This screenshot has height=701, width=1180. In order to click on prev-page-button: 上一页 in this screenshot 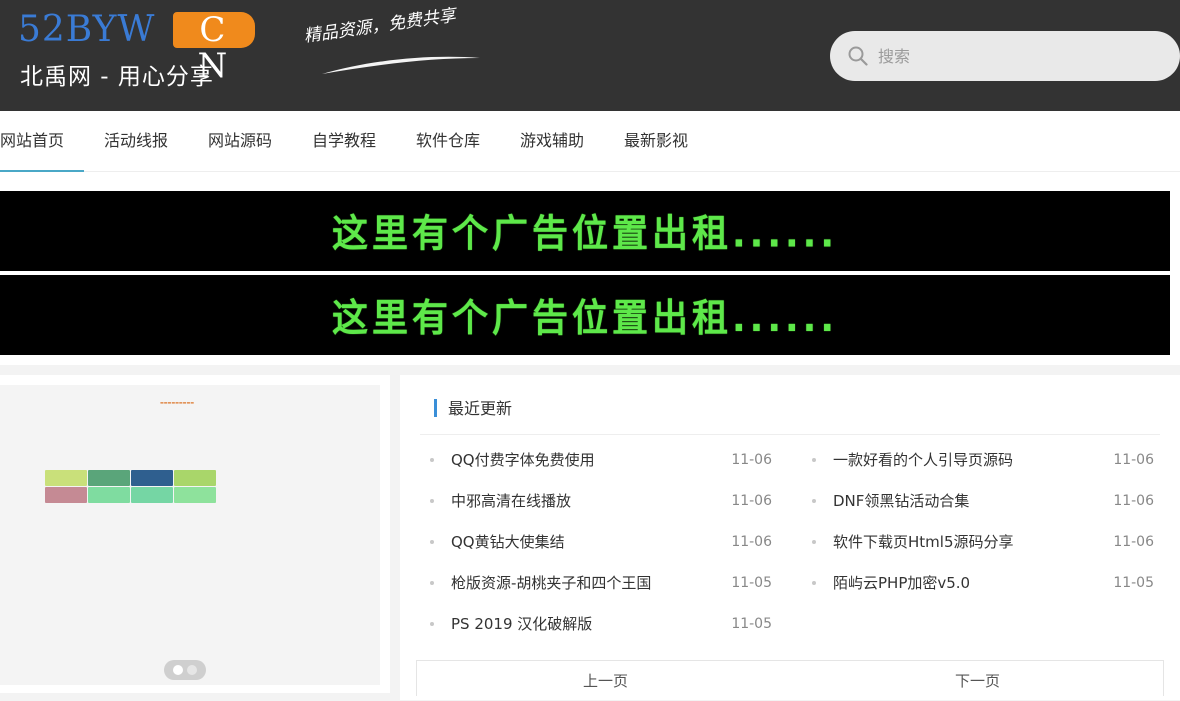, I will do `click(605, 679)`.